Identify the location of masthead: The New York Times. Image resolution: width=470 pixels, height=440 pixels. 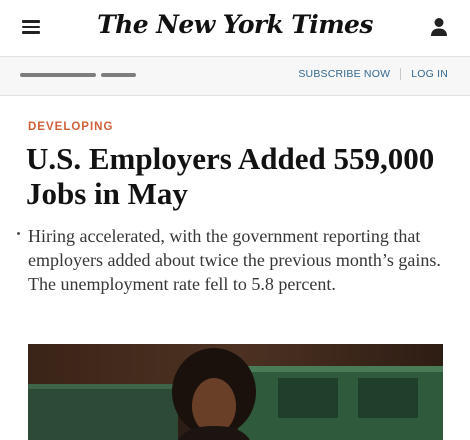
(235, 28).